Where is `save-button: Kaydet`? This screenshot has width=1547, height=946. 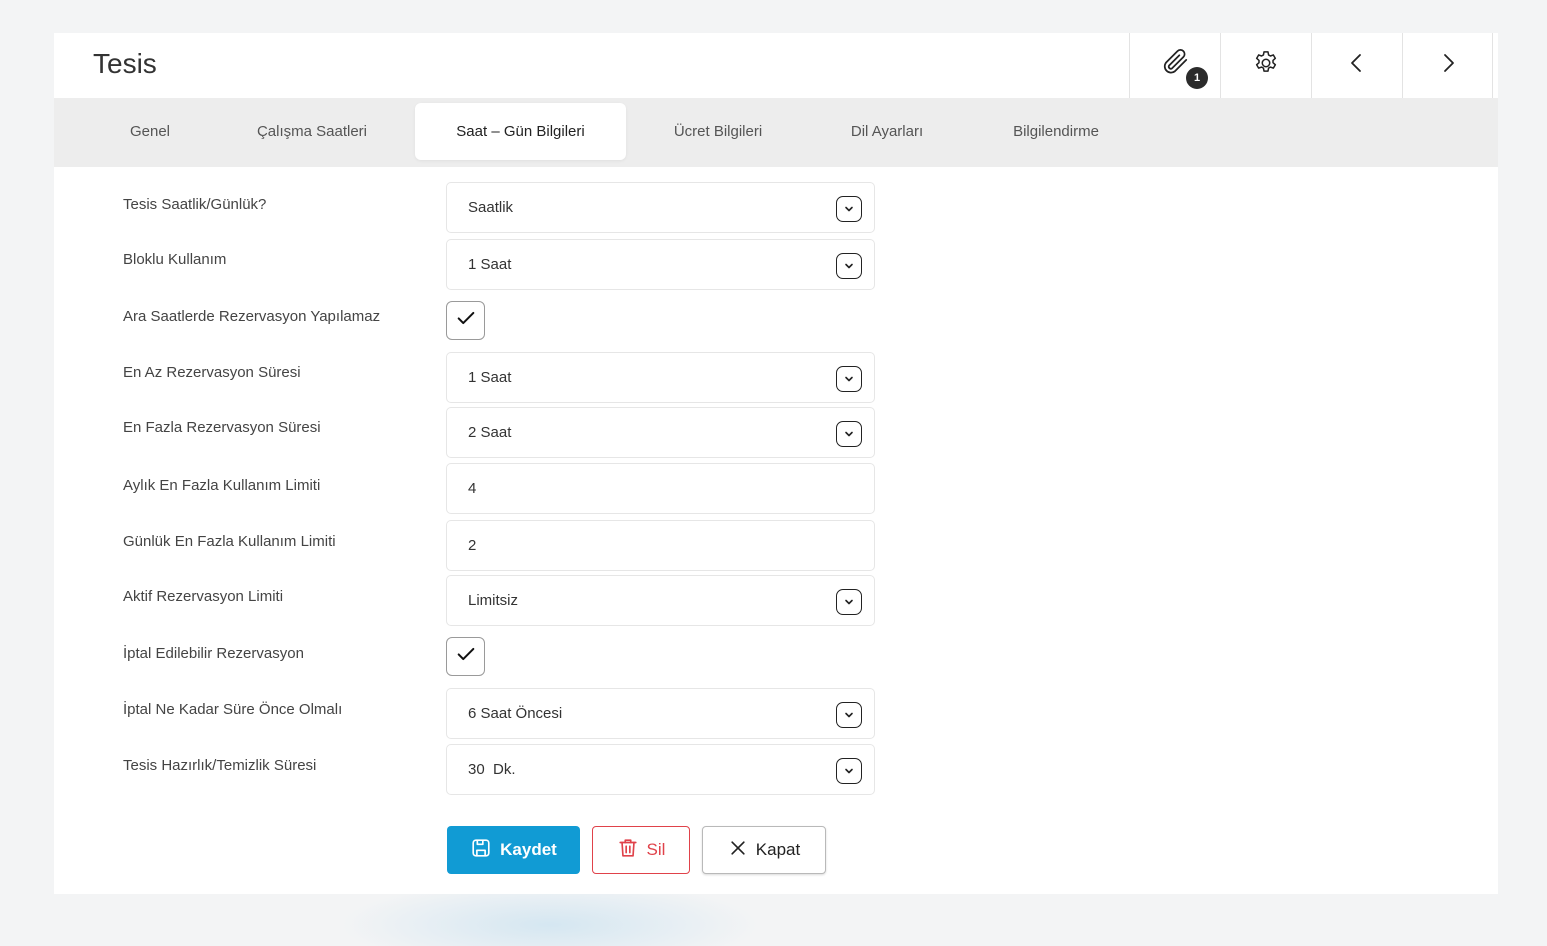
save-button: Kaydet is located at coordinates (513, 850).